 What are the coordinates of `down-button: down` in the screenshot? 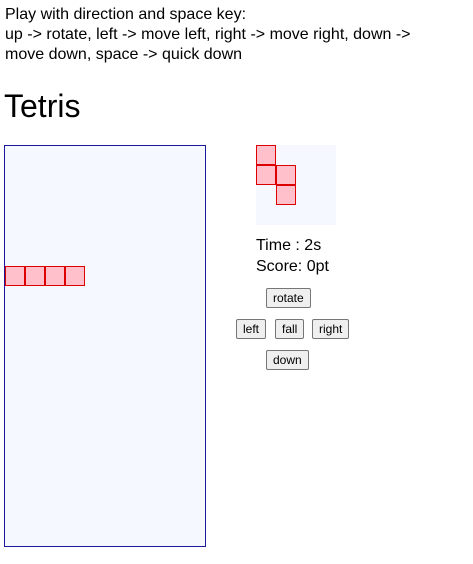 It's located at (287, 360).